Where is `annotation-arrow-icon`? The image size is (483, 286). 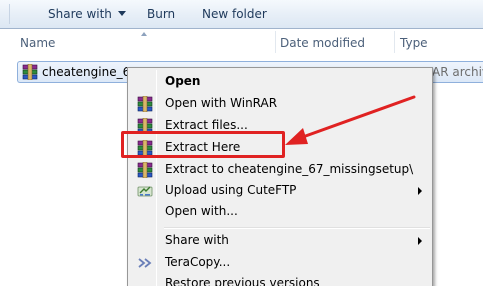
annotation-arrow-icon is located at coordinates (350, 120).